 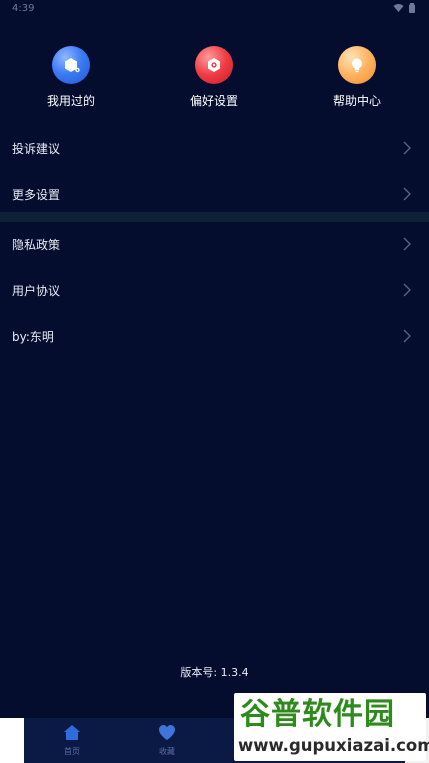 What do you see at coordinates (12, 740) in the screenshot?
I see `bottom-left-edge` at bounding box center [12, 740].